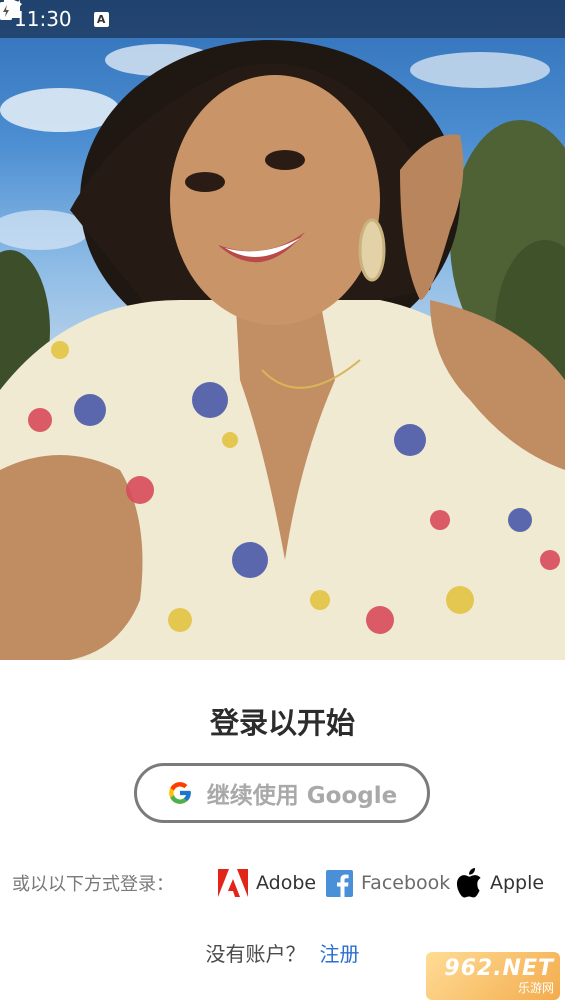 The width and height of the screenshot is (565, 1004). I want to click on adobe-login-button: Adobe, so click(267, 883).